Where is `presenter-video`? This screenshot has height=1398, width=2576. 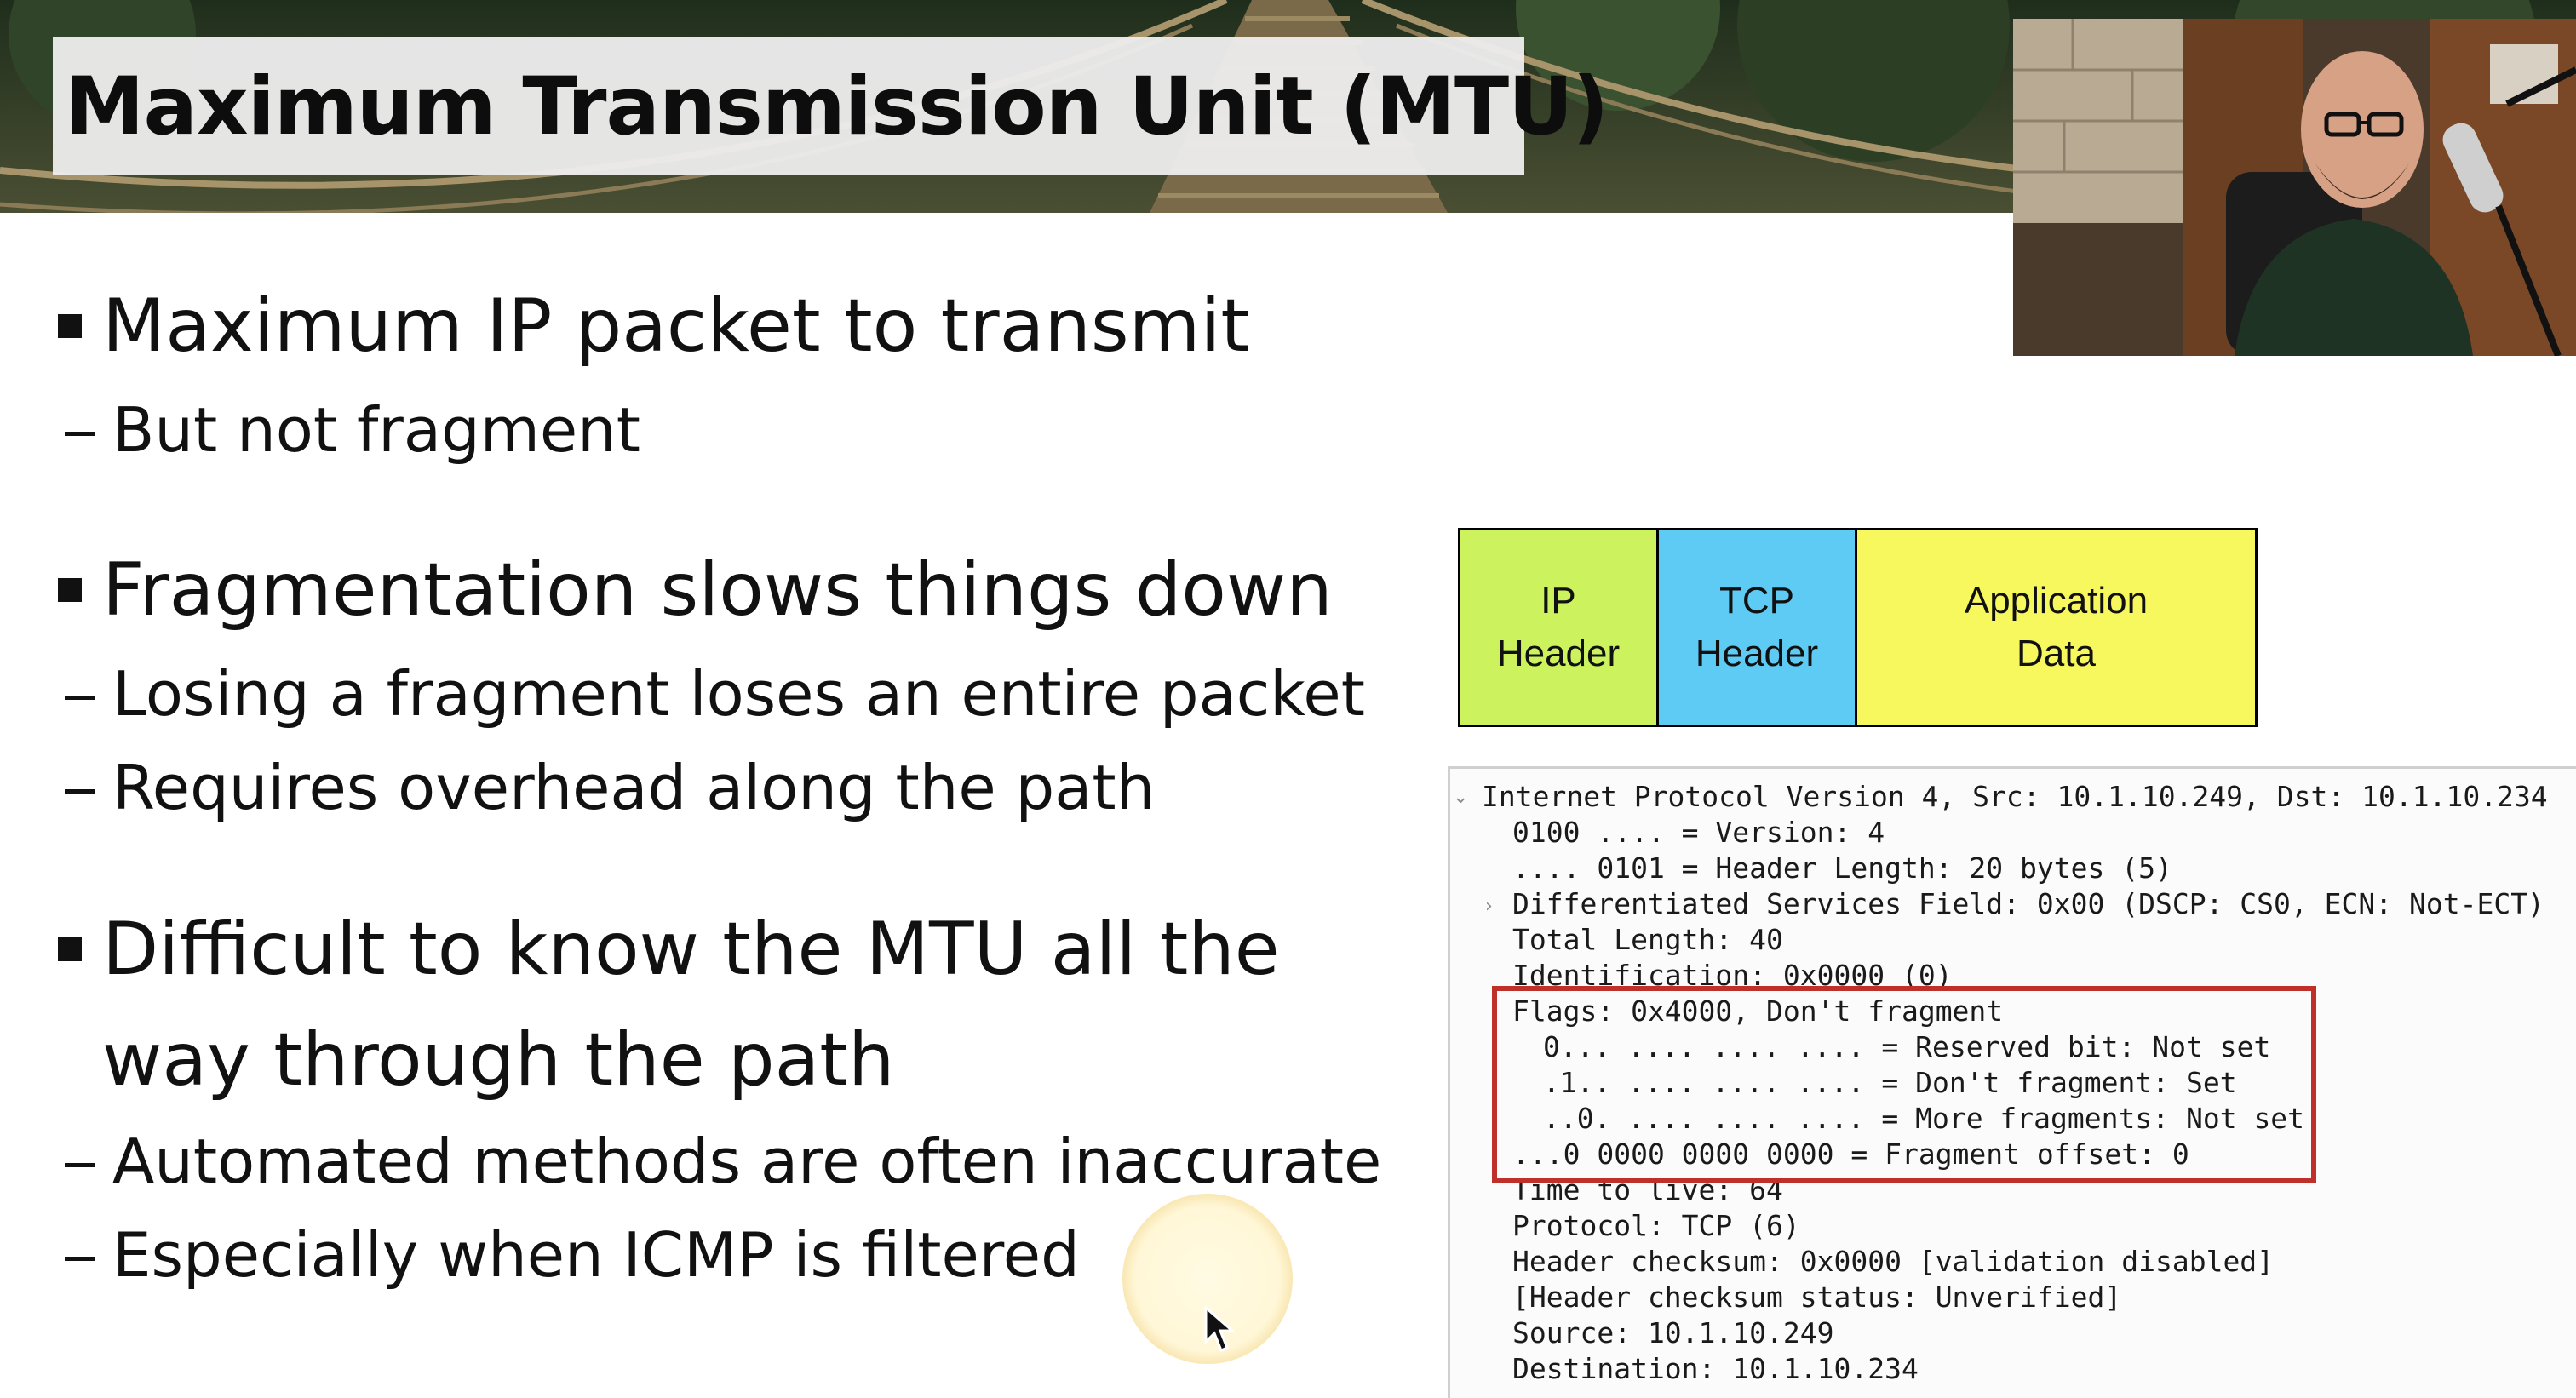
presenter-video is located at coordinates (2294, 187).